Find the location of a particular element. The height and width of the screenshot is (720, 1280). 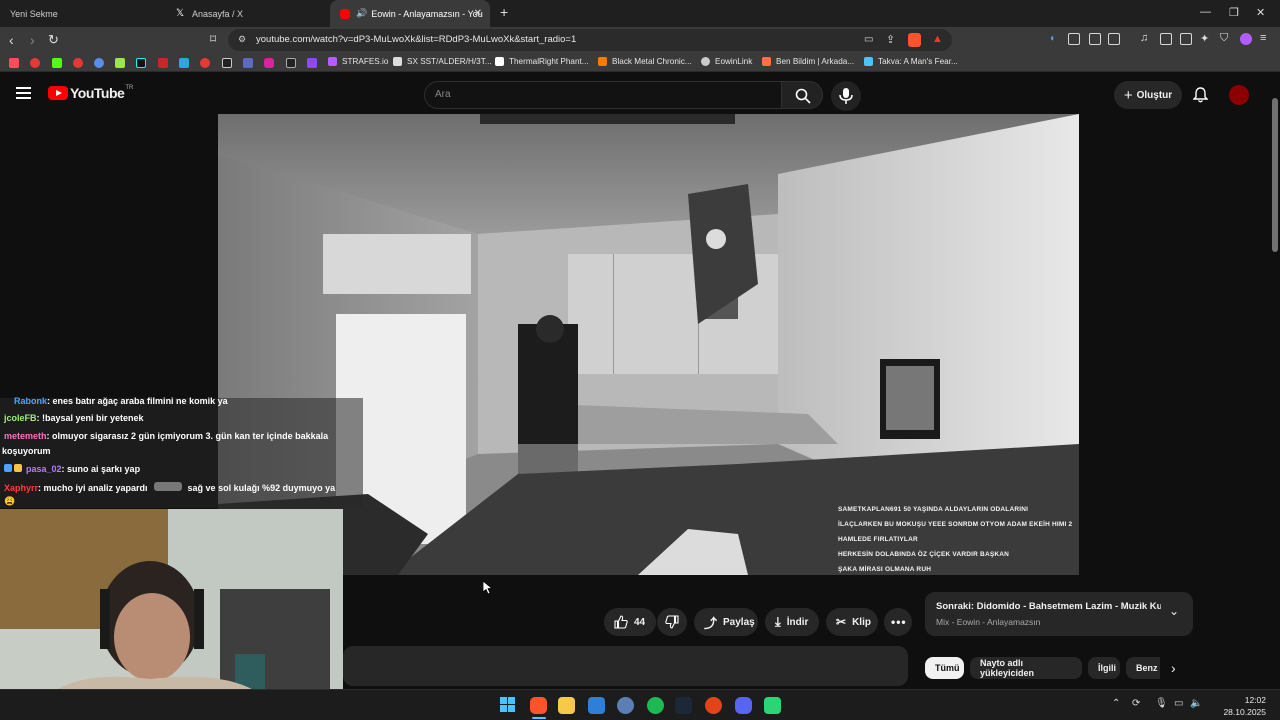

emote-icon is located at coordinates (167, 486).